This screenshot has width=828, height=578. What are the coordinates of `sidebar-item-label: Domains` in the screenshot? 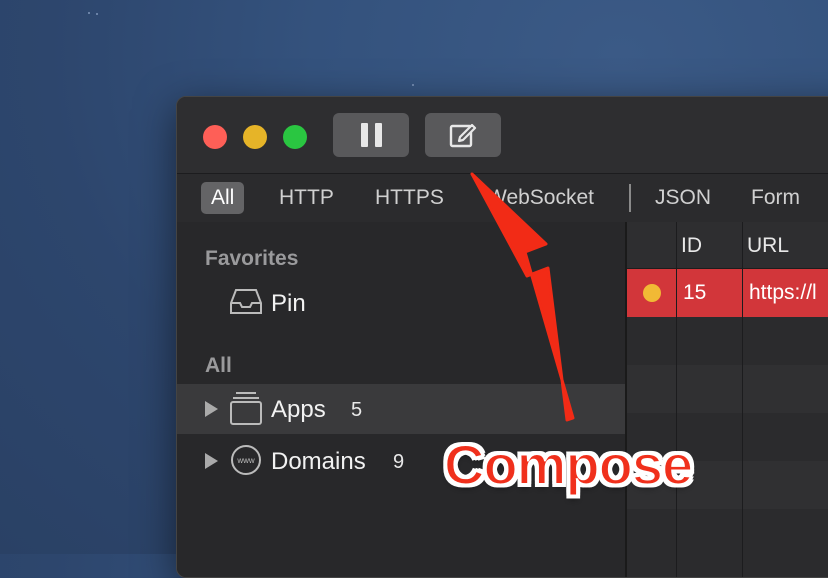 It's located at (318, 461).